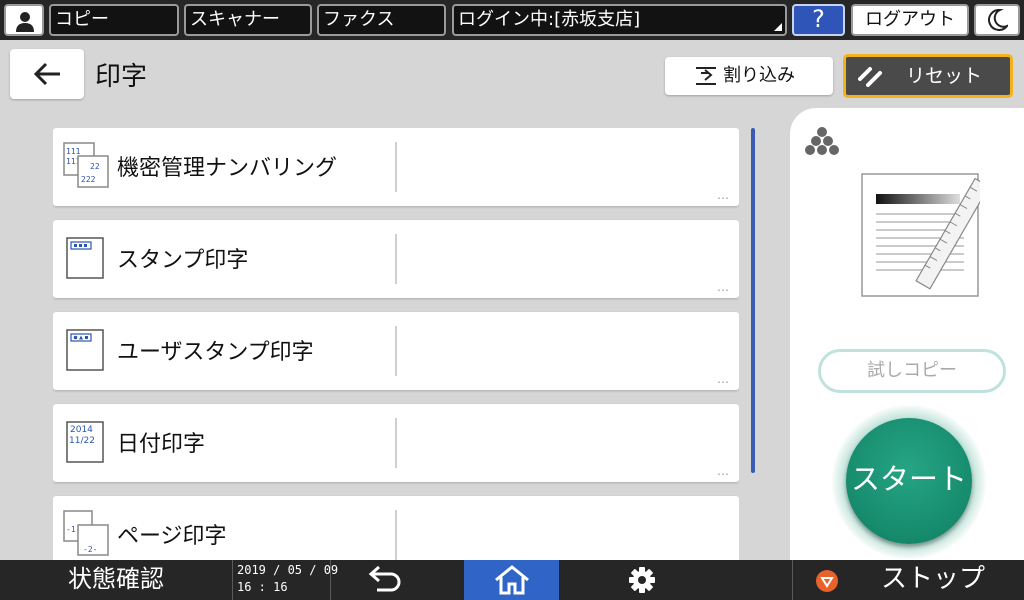 Image resolution: width=1024 pixels, height=600 pixels. I want to click on user-button, so click(24, 20).